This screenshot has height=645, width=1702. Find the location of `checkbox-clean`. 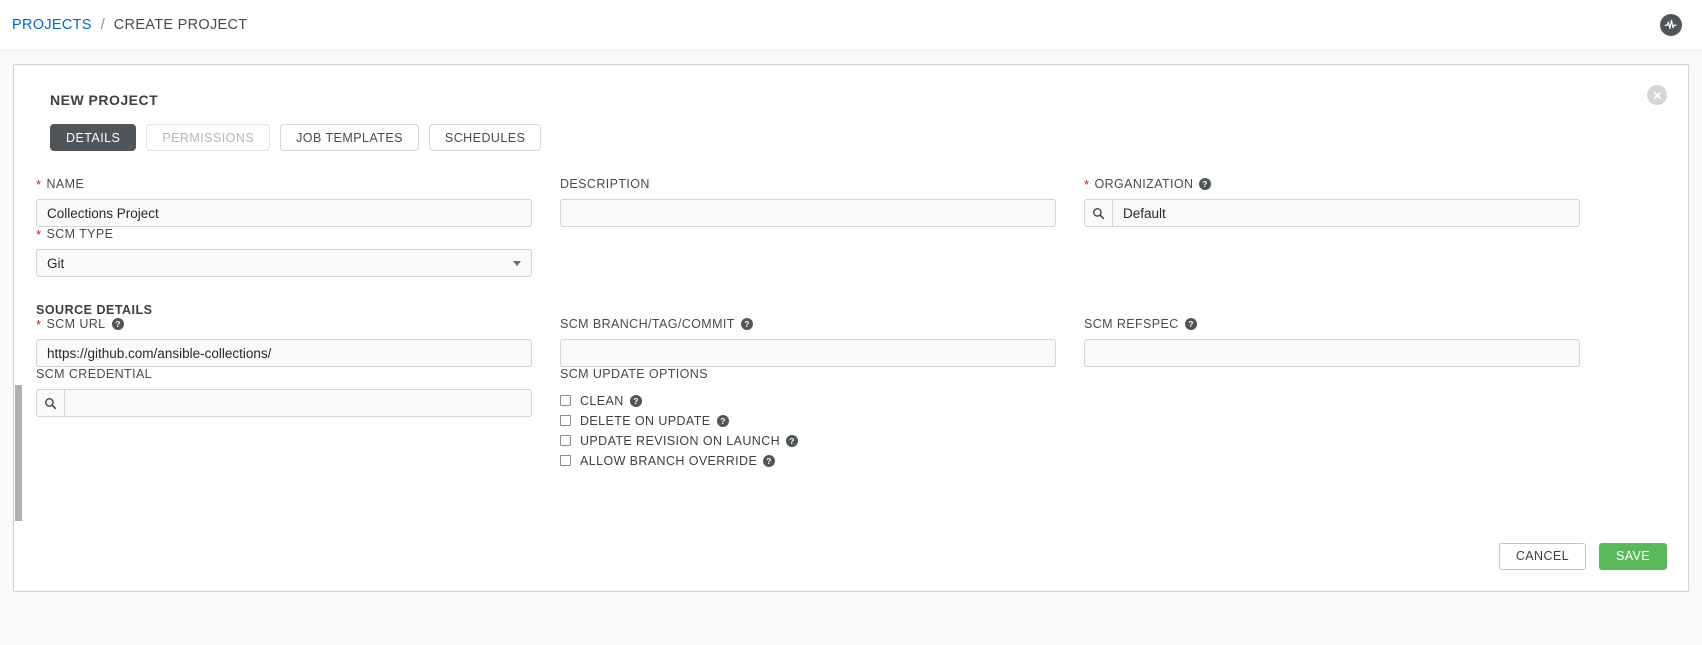

checkbox-clean is located at coordinates (565, 400).